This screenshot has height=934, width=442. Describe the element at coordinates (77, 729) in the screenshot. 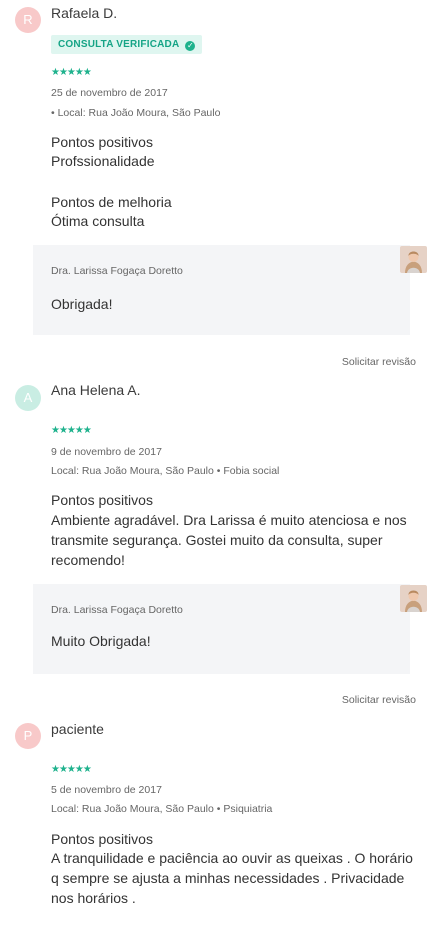

I see `reviewer-name: paciente` at that location.